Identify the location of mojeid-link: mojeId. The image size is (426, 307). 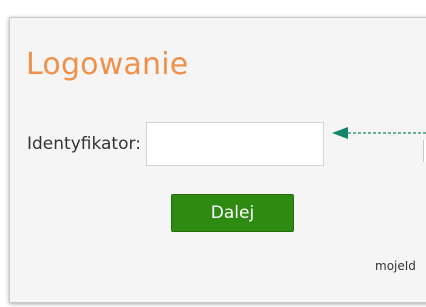
(395, 266).